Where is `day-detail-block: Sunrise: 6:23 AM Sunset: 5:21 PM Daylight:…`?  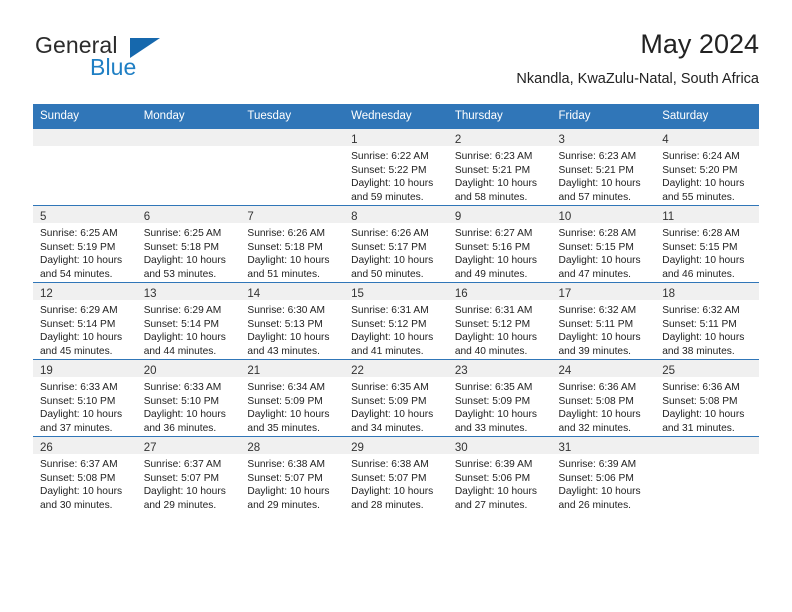
day-detail-block: Sunrise: 6:23 AM Sunset: 5:21 PM Daylight:… is located at coordinates (500, 175).